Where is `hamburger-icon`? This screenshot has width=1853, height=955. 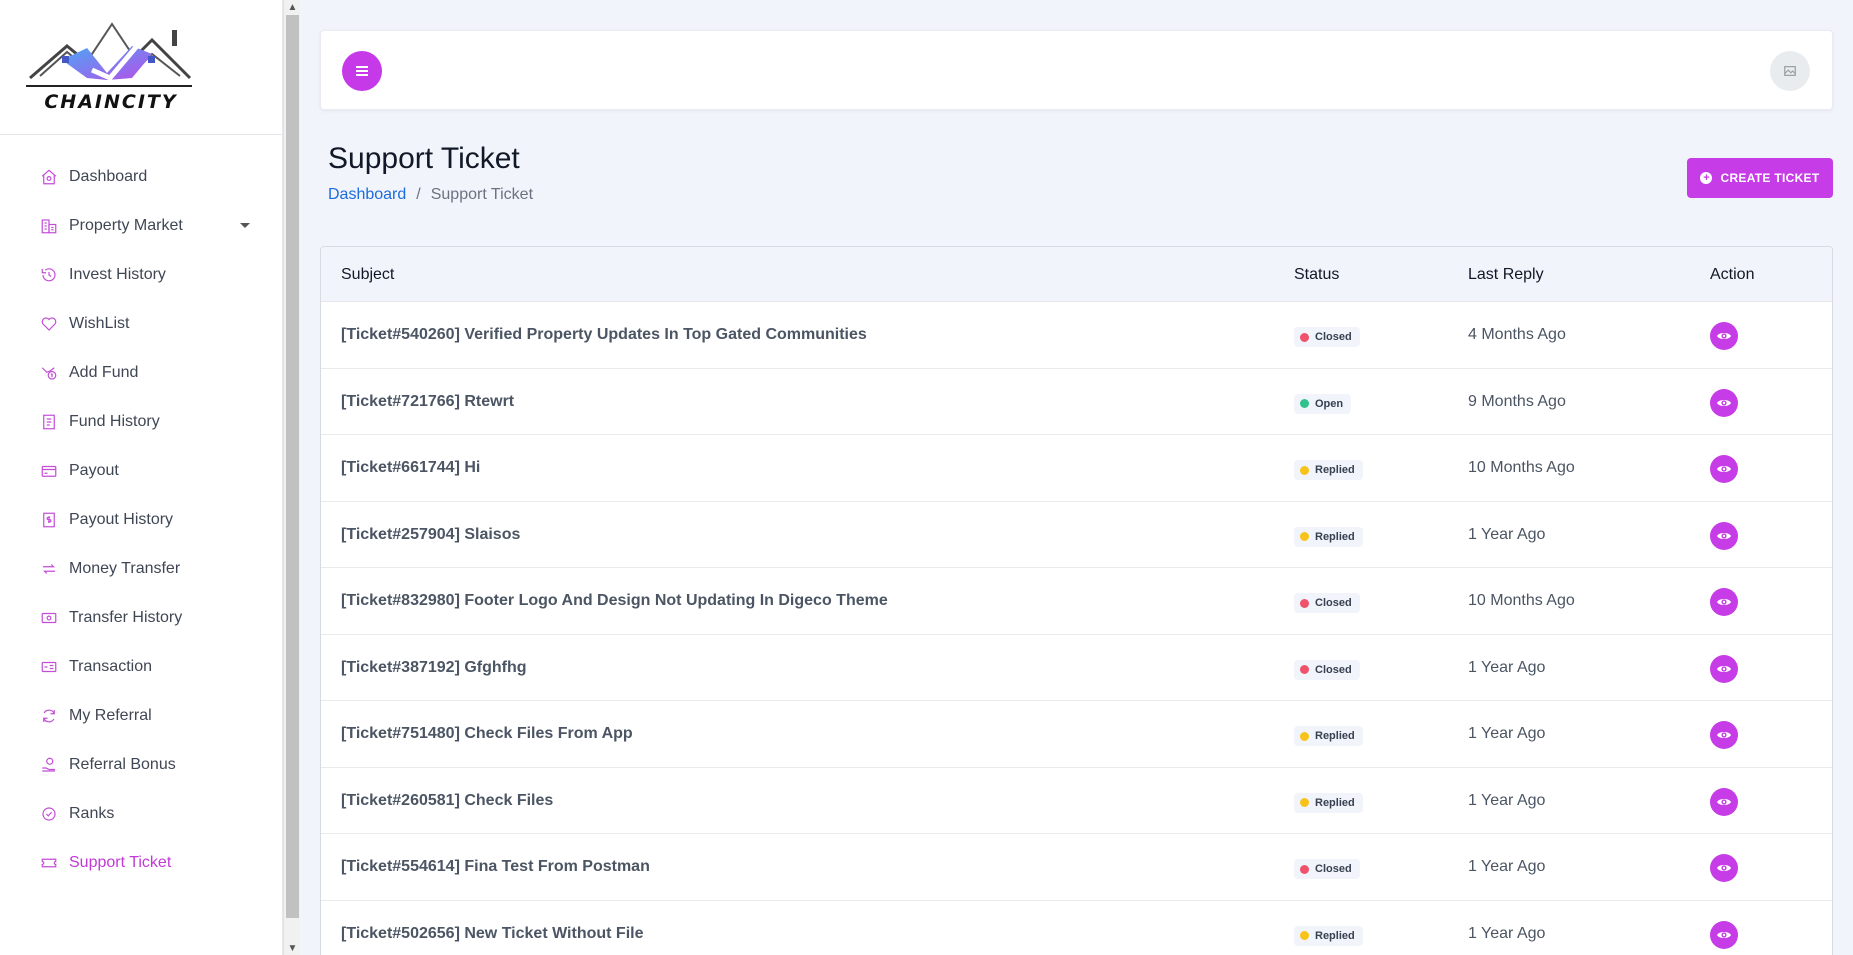
hamburger-icon is located at coordinates (362, 71).